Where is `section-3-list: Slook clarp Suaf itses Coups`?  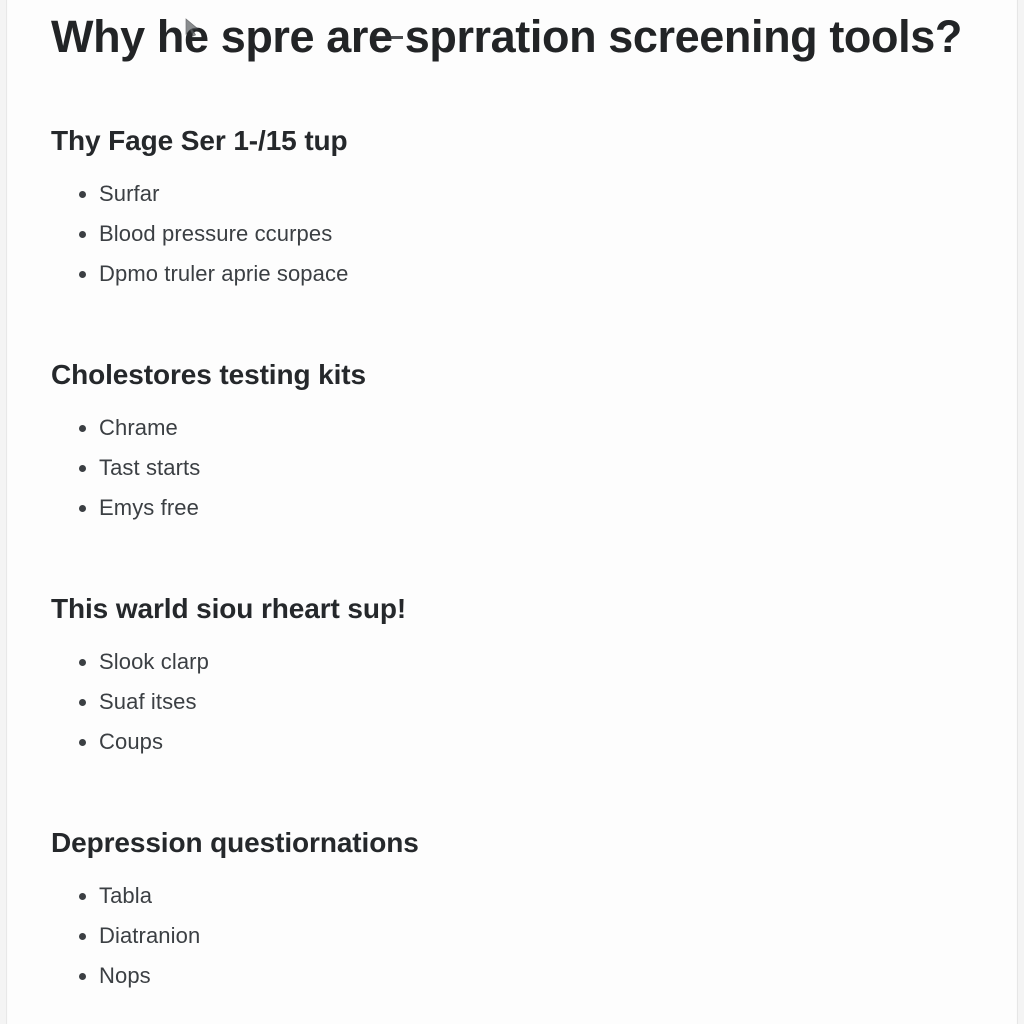
section-3-list: Slook clarp Suaf itses Coups is located at coordinates (522, 702).